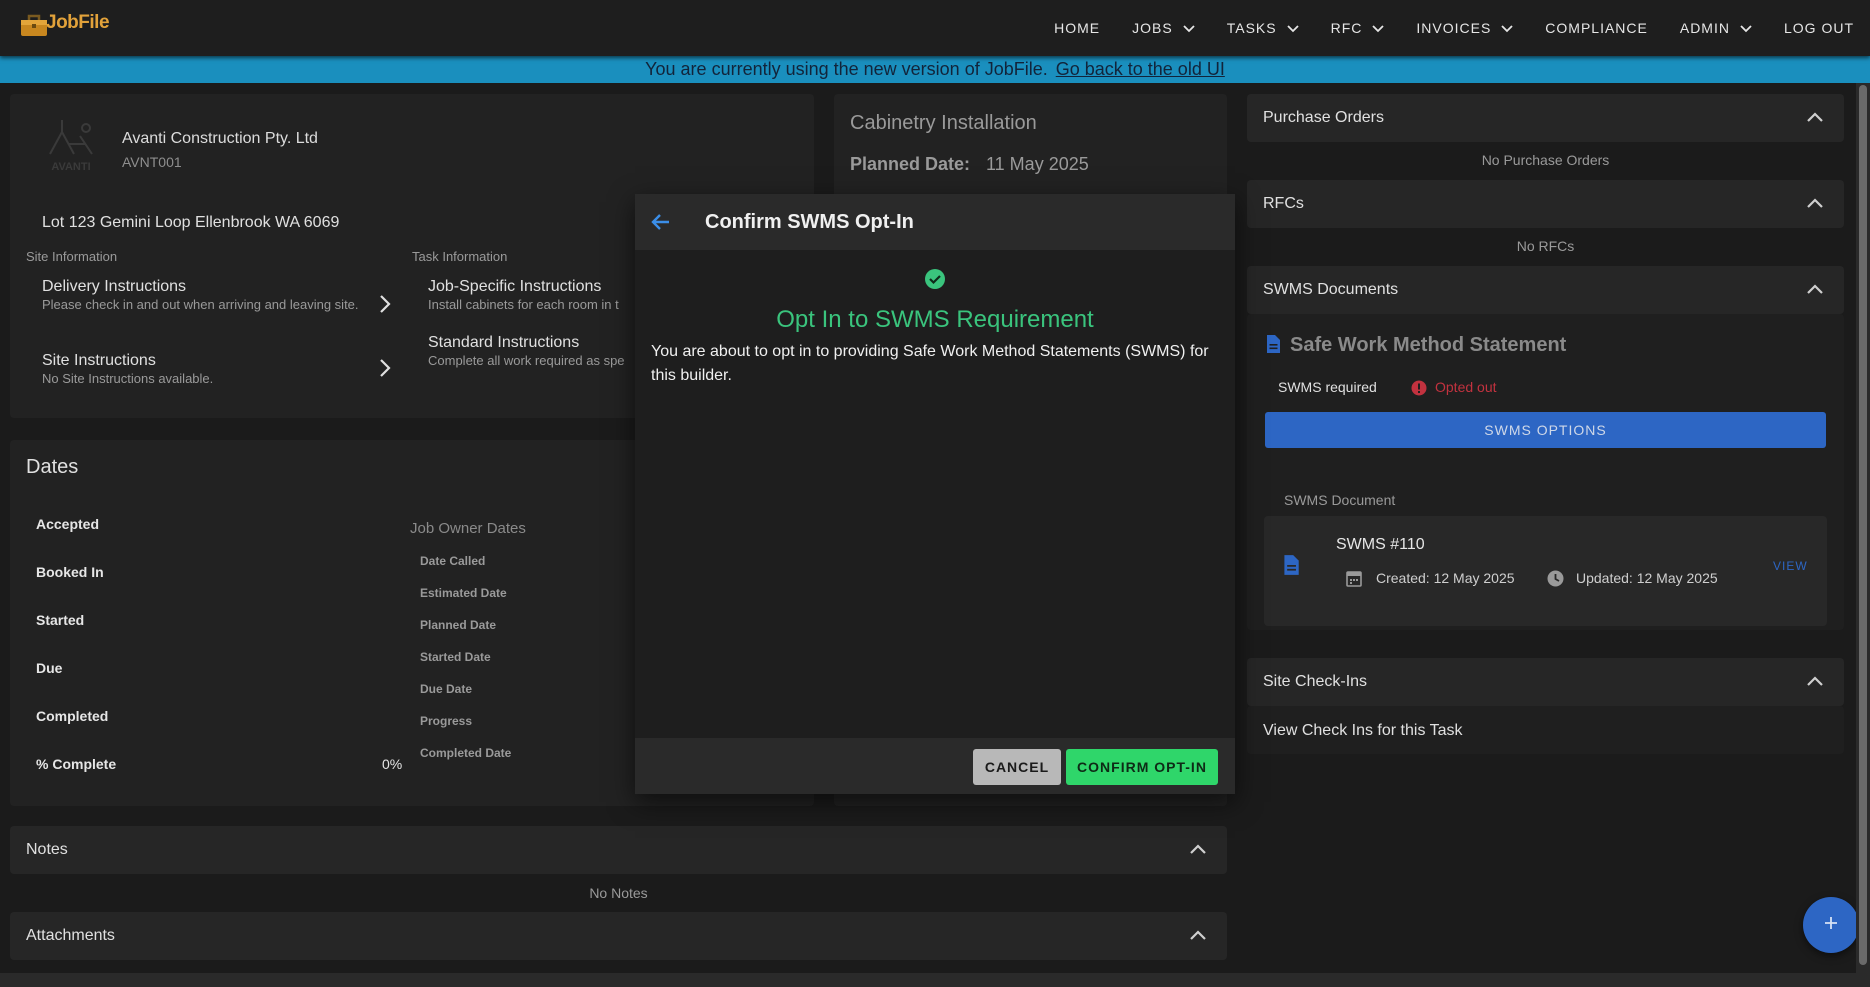  I want to click on horizontal-scrollbar, so click(935, 980).